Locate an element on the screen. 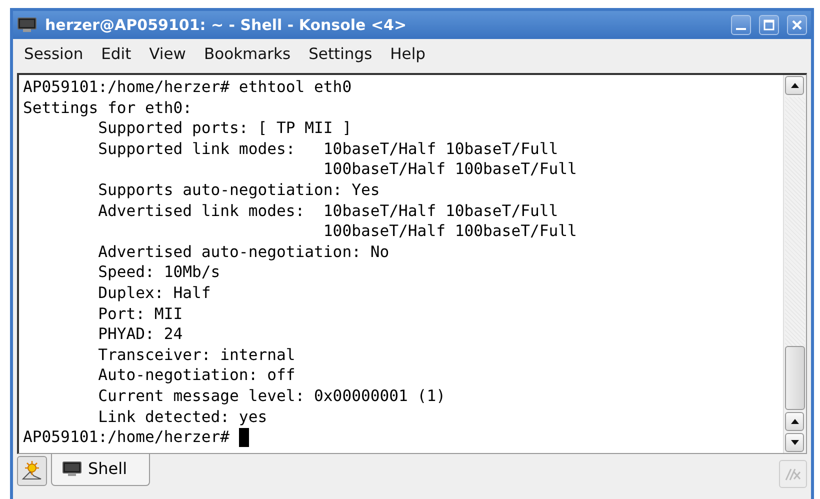  scroll-down-button is located at coordinates (794, 442).